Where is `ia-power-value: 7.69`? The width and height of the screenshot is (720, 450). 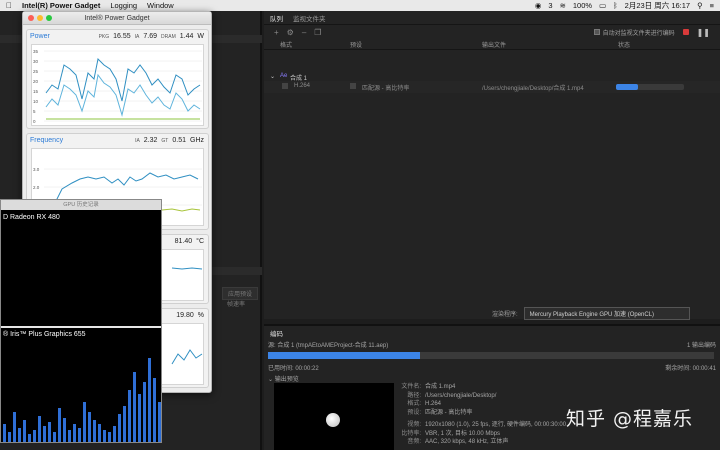
ia-power-value: 7.69 is located at coordinates (150, 36).